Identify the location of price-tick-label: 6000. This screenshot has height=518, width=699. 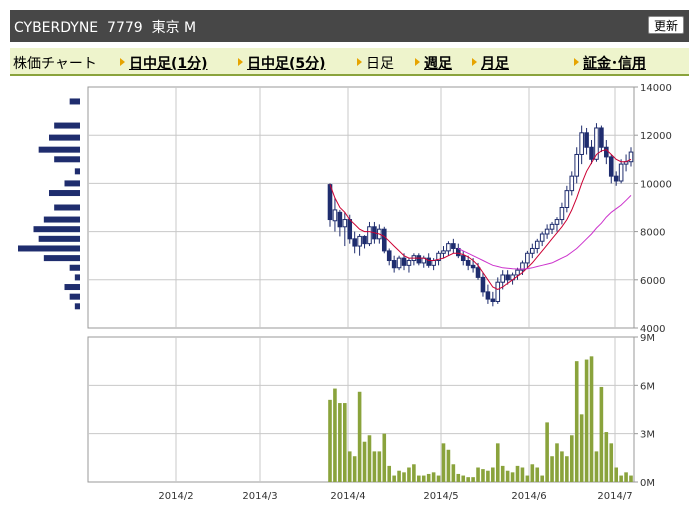
(652, 281).